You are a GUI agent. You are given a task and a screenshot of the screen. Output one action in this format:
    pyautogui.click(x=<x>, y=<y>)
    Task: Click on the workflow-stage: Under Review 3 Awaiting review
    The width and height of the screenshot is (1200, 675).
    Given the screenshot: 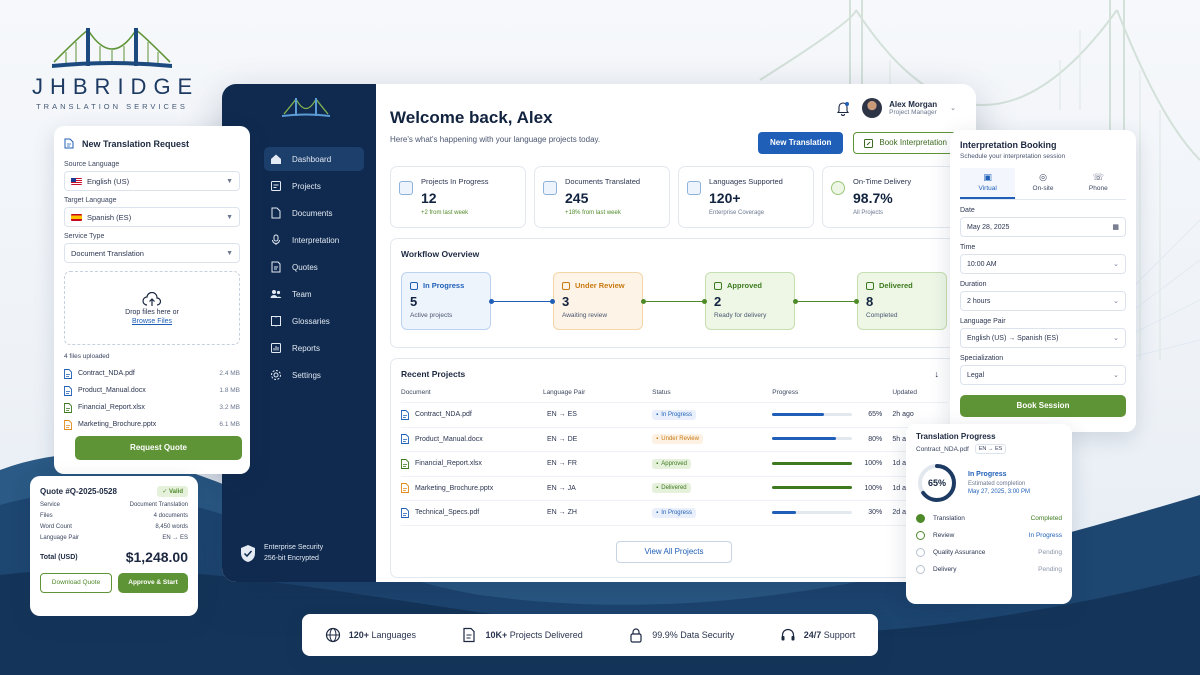 What is the action you would take?
    pyautogui.click(x=598, y=301)
    